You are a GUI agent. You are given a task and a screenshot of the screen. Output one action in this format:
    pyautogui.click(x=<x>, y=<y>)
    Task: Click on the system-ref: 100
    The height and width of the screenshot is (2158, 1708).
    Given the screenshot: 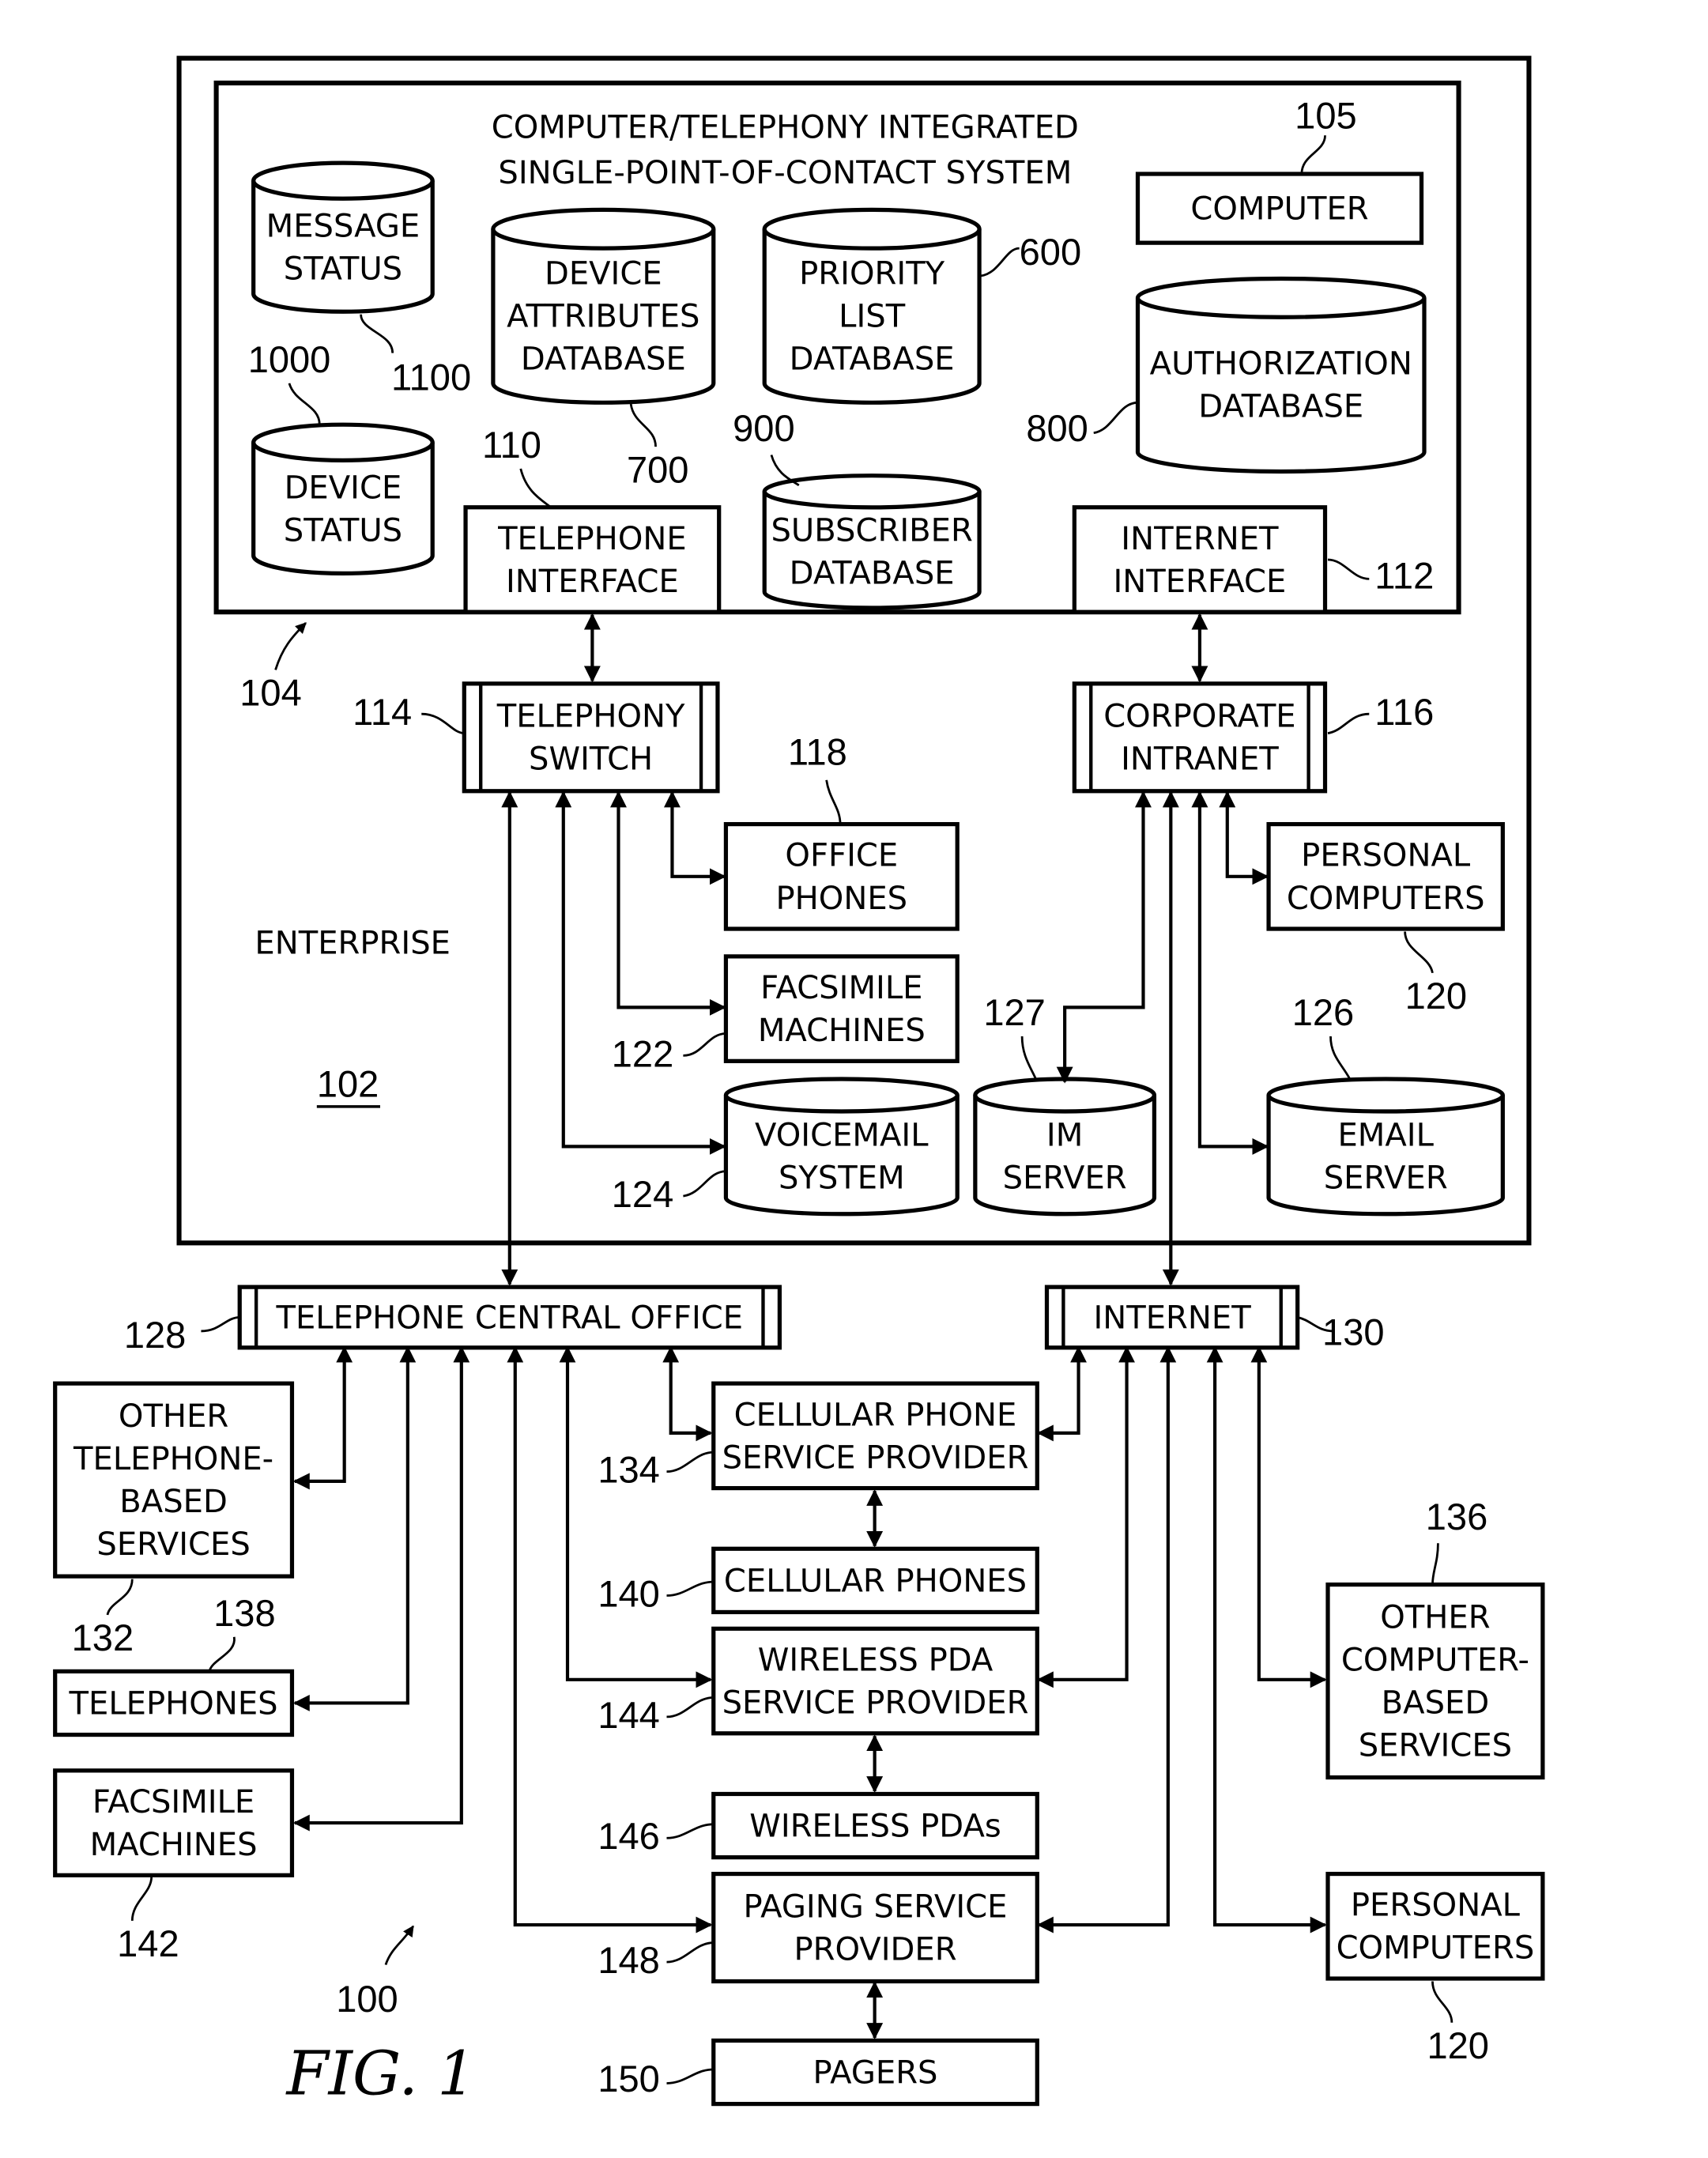 What is the action you would take?
    pyautogui.click(x=367, y=1999)
    